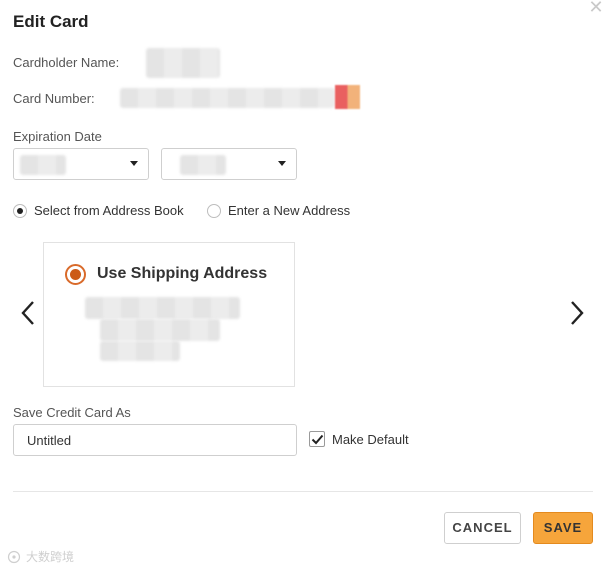 This screenshot has height=569, width=605. I want to click on address-card-title: Use Shipping Address, so click(182, 273).